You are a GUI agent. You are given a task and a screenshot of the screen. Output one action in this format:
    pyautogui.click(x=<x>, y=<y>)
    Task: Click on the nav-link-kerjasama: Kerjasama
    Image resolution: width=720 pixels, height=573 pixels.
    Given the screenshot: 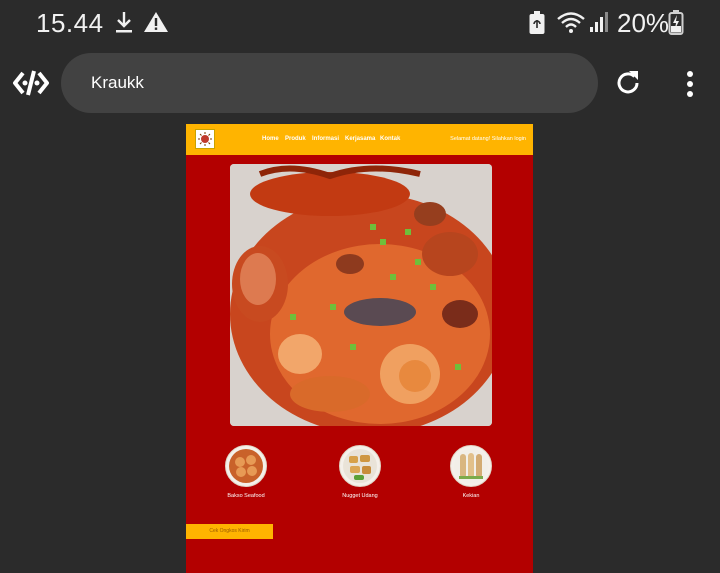 What is the action you would take?
    pyautogui.click(x=360, y=139)
    